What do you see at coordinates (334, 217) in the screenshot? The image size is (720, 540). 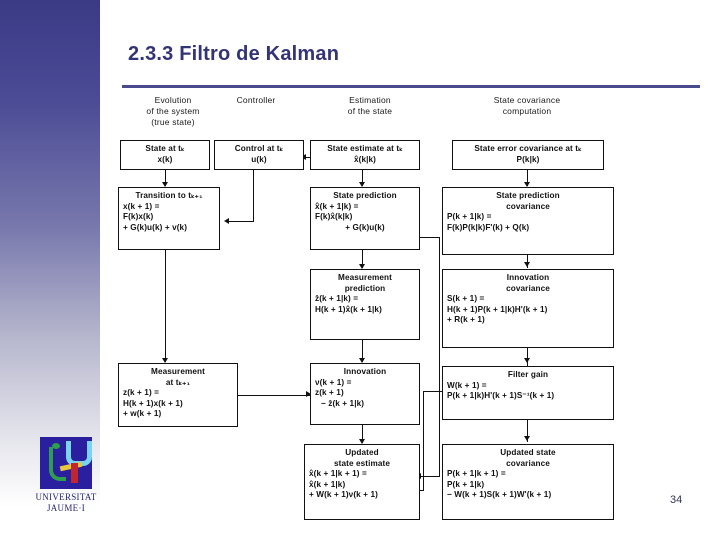 I see `node-equation: F(k)x̂(k|k)` at bounding box center [334, 217].